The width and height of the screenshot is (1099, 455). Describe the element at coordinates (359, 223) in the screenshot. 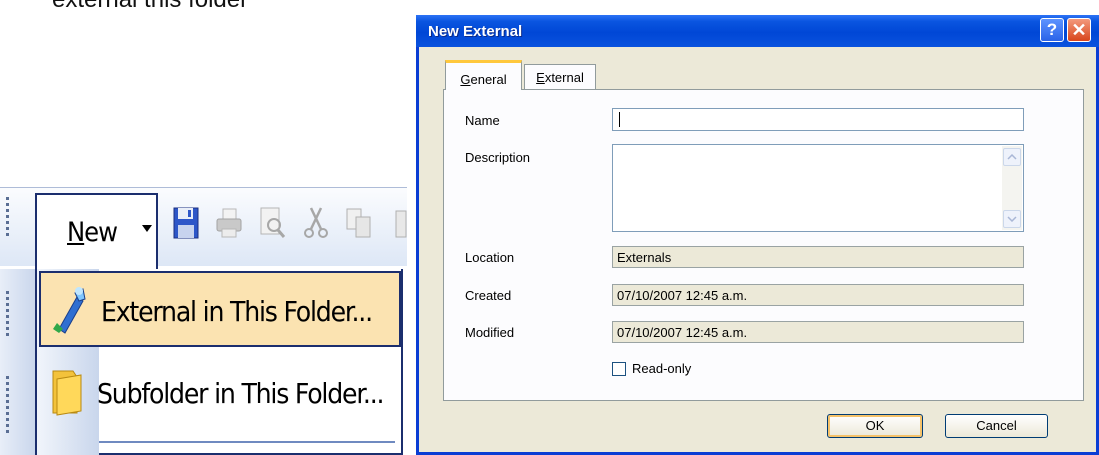

I see `copy-icon` at that location.